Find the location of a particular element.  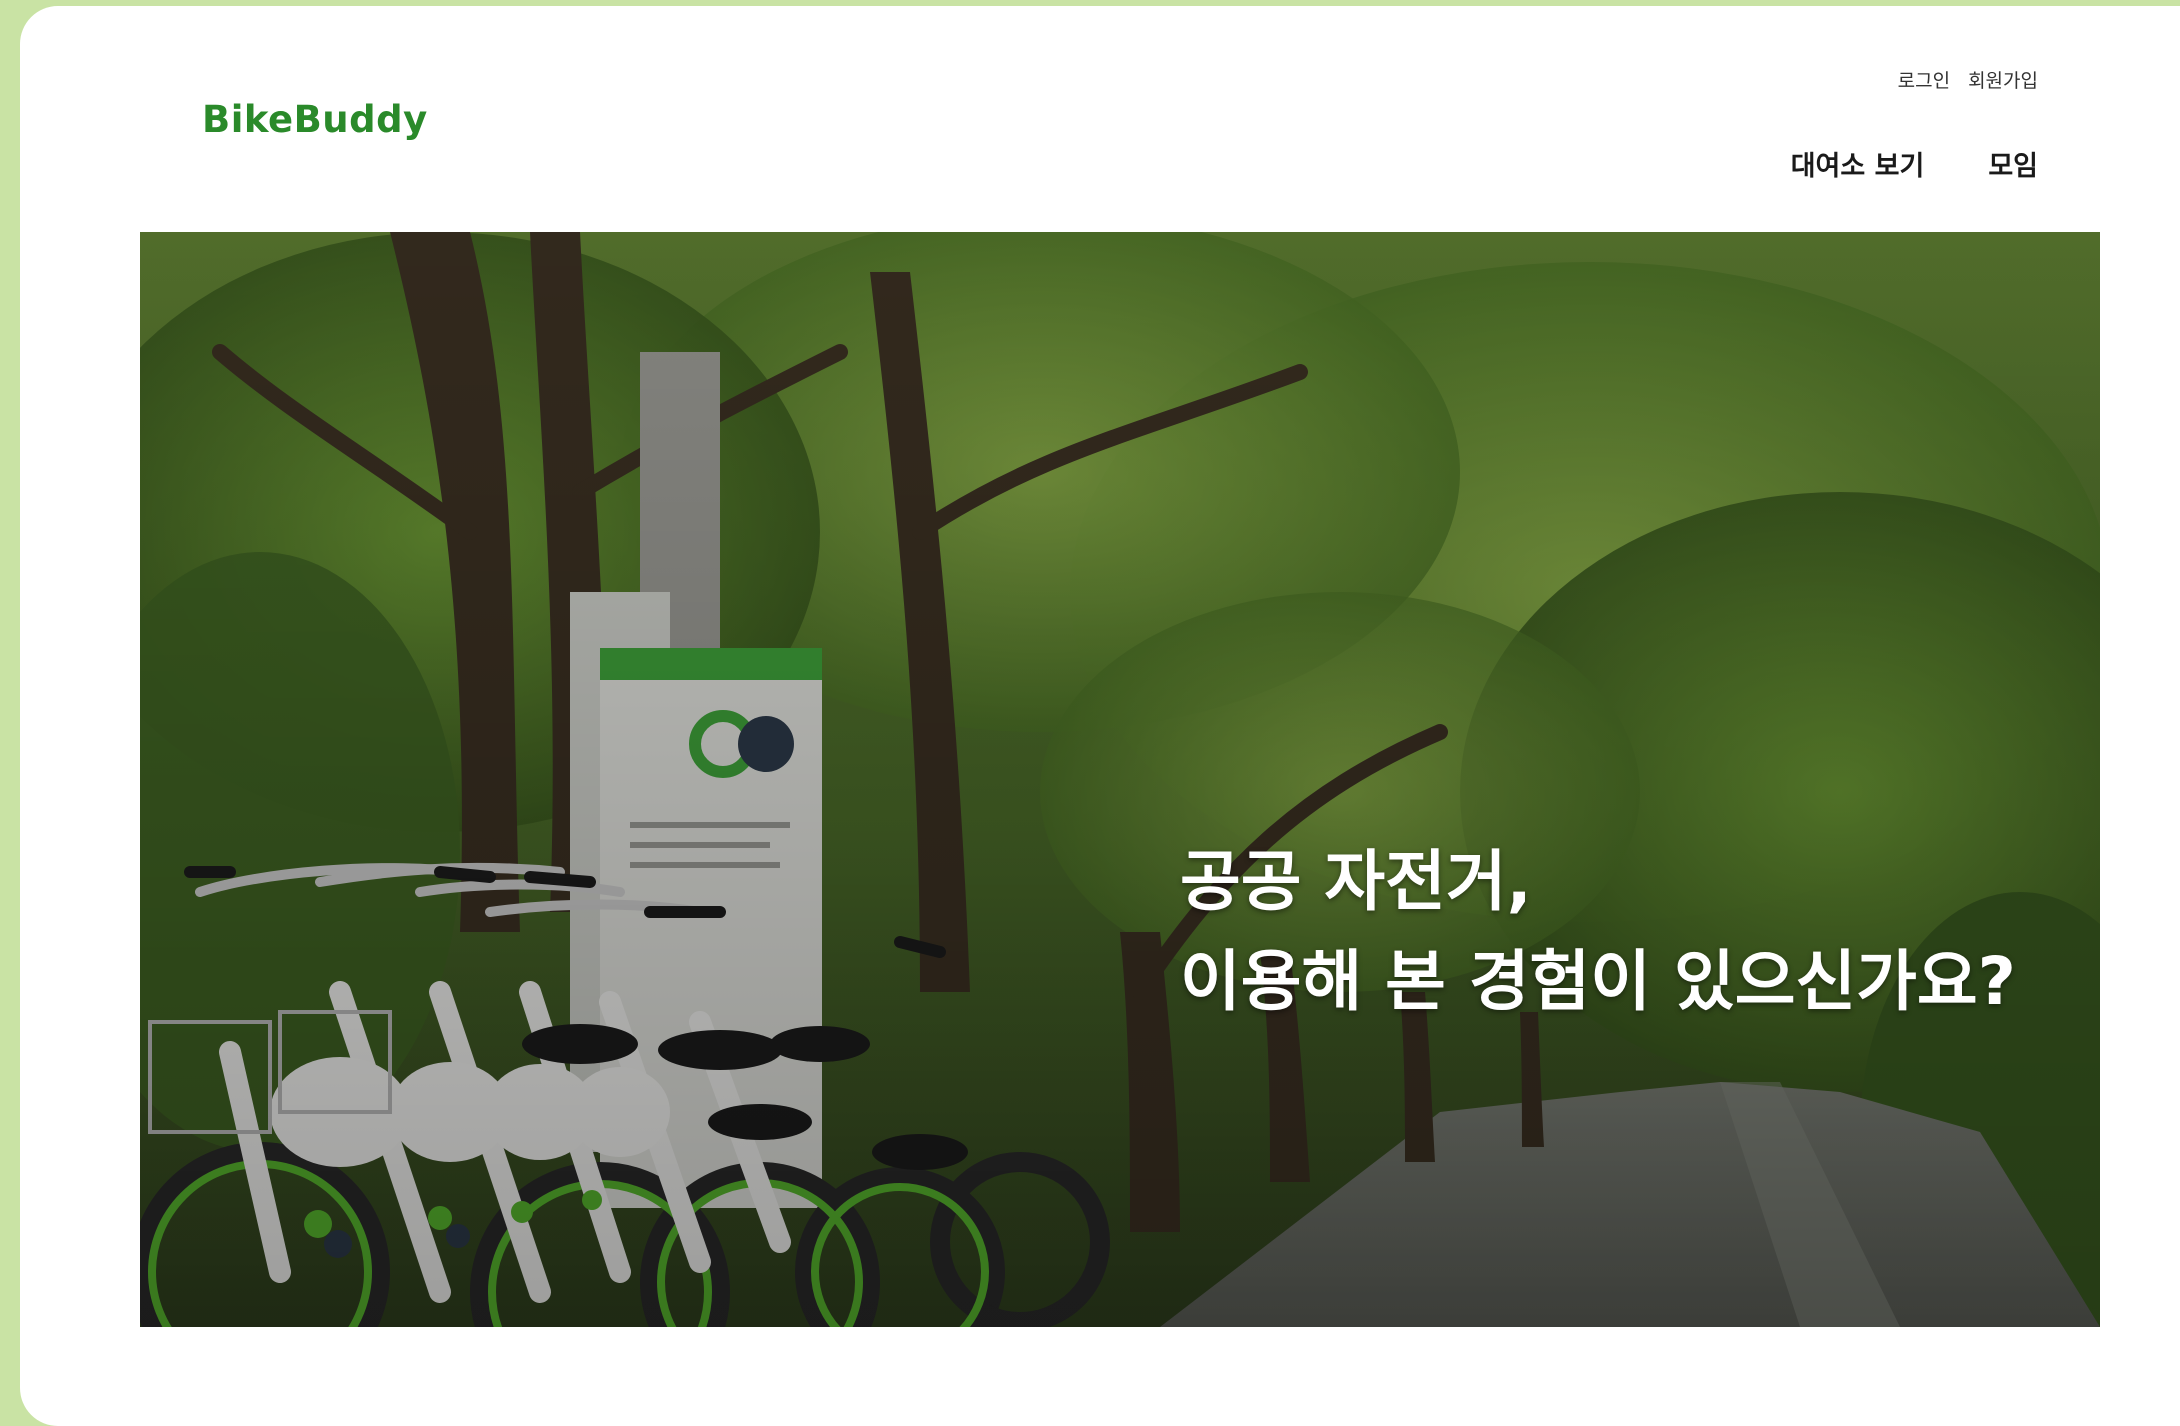

site-logo: BikeBuddy is located at coordinates (315, 119).